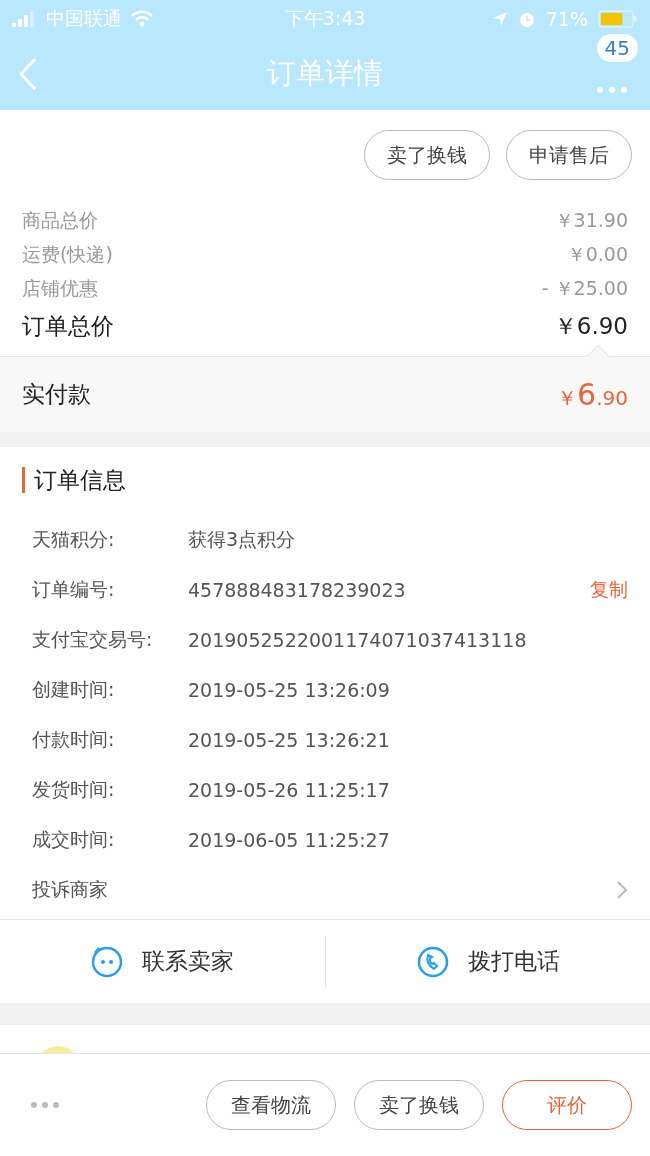  Describe the element at coordinates (142, 19) in the screenshot. I see `wifi-icon` at that location.